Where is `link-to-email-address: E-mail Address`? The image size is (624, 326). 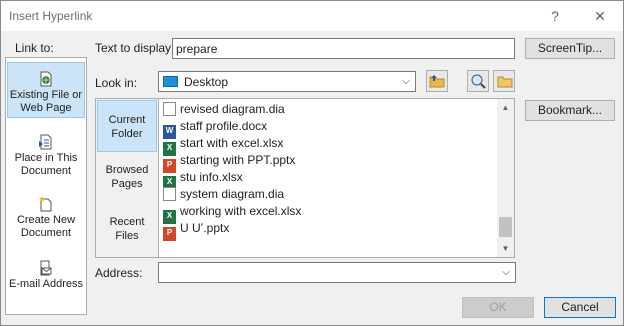 link-to-email-address: E-mail Address is located at coordinates (46, 285).